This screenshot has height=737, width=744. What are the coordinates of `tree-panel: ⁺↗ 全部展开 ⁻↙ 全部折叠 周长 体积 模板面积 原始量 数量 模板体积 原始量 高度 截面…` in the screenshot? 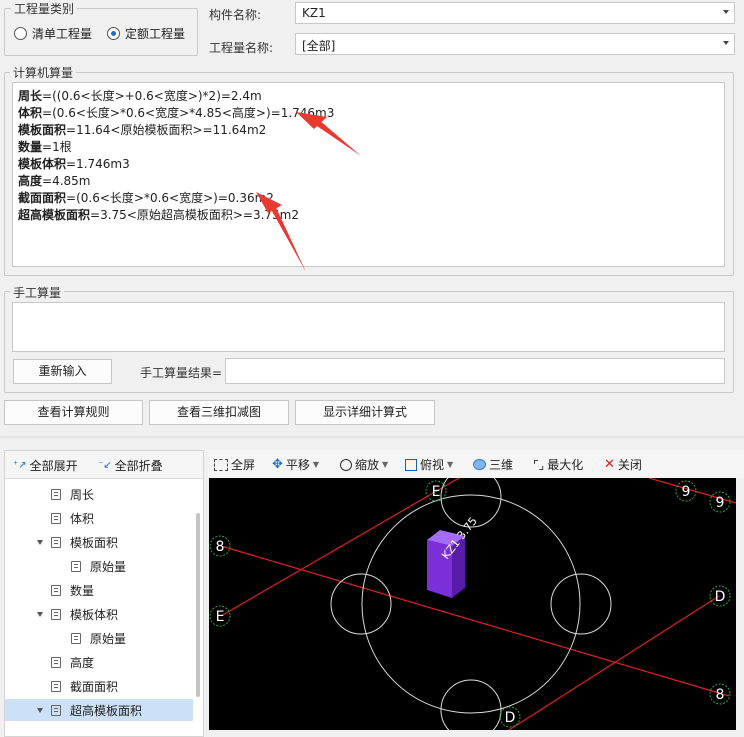 It's located at (104, 593).